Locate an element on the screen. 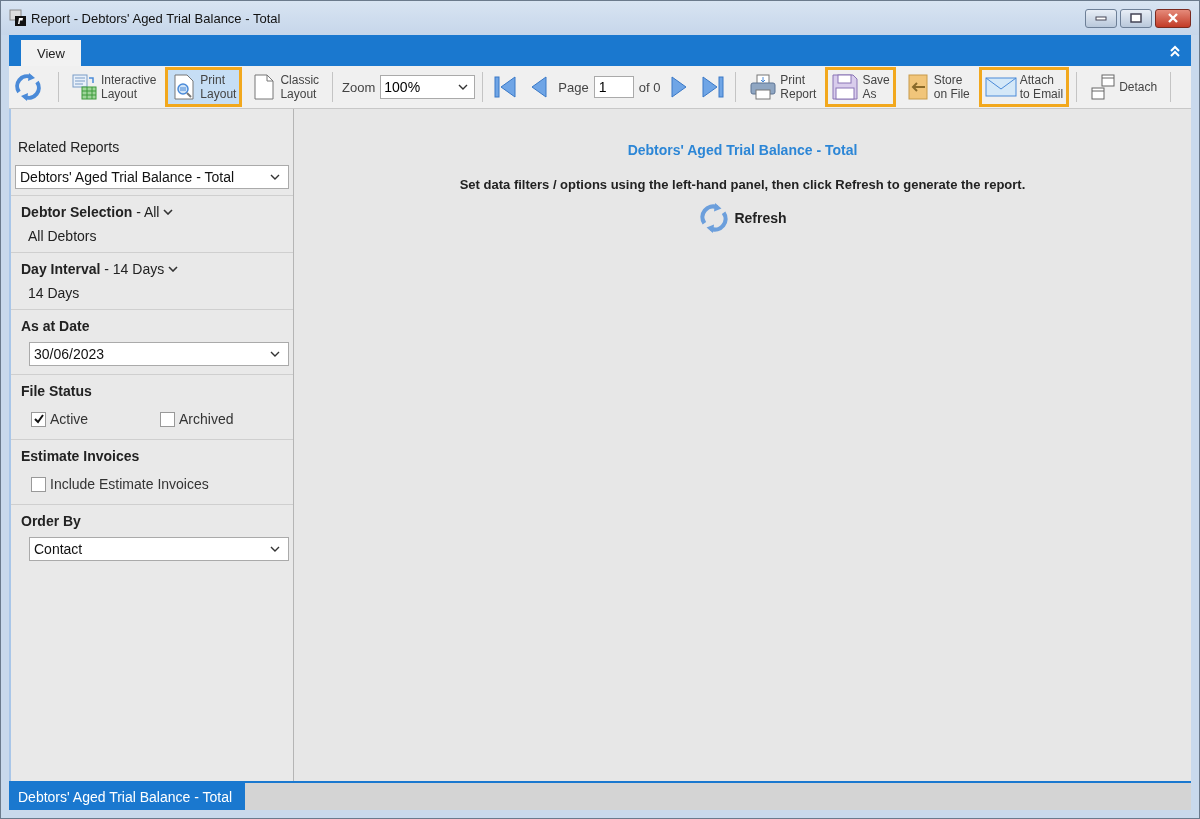 The image size is (1200, 819). printer-icon is located at coordinates (763, 87).